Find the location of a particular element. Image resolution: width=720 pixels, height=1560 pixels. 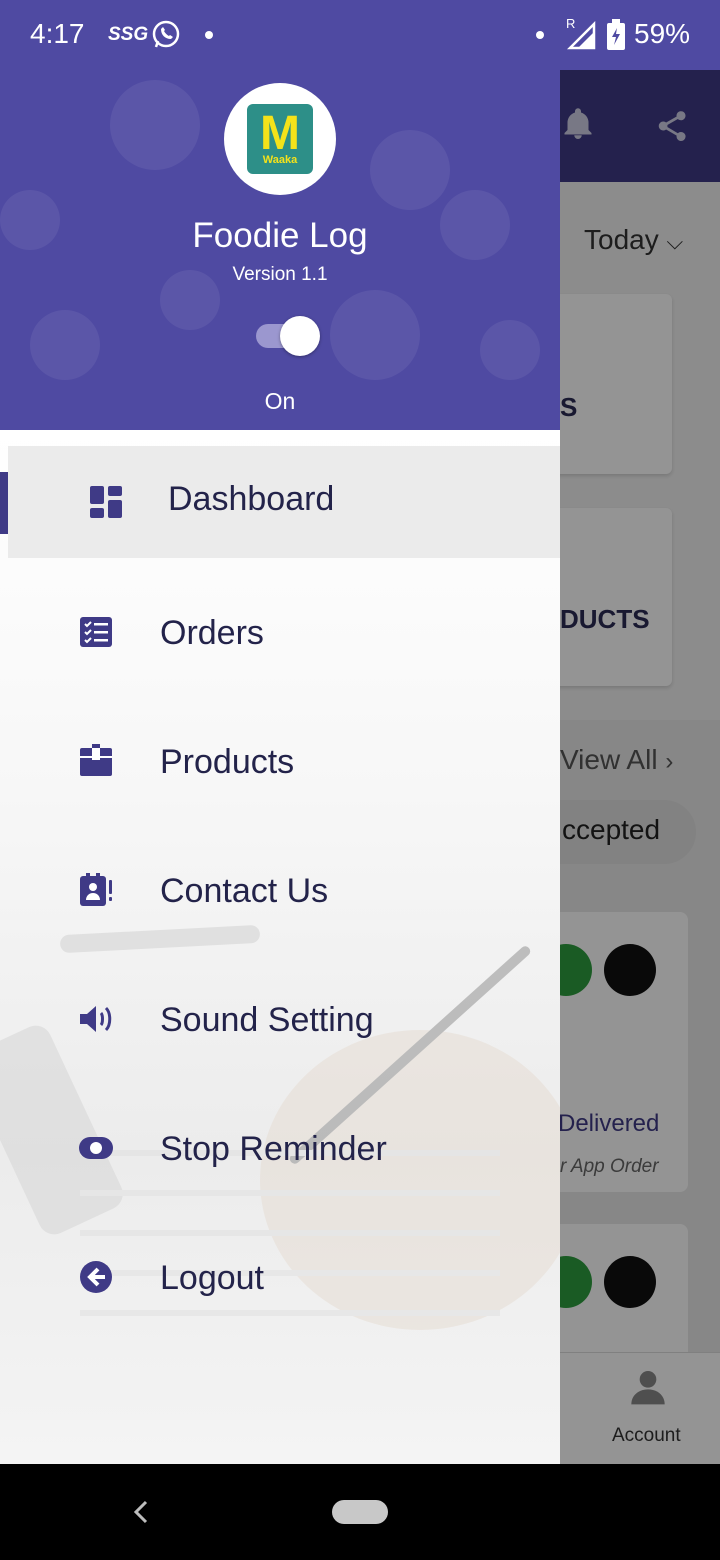

clock: 4:17 is located at coordinates (57, 33).